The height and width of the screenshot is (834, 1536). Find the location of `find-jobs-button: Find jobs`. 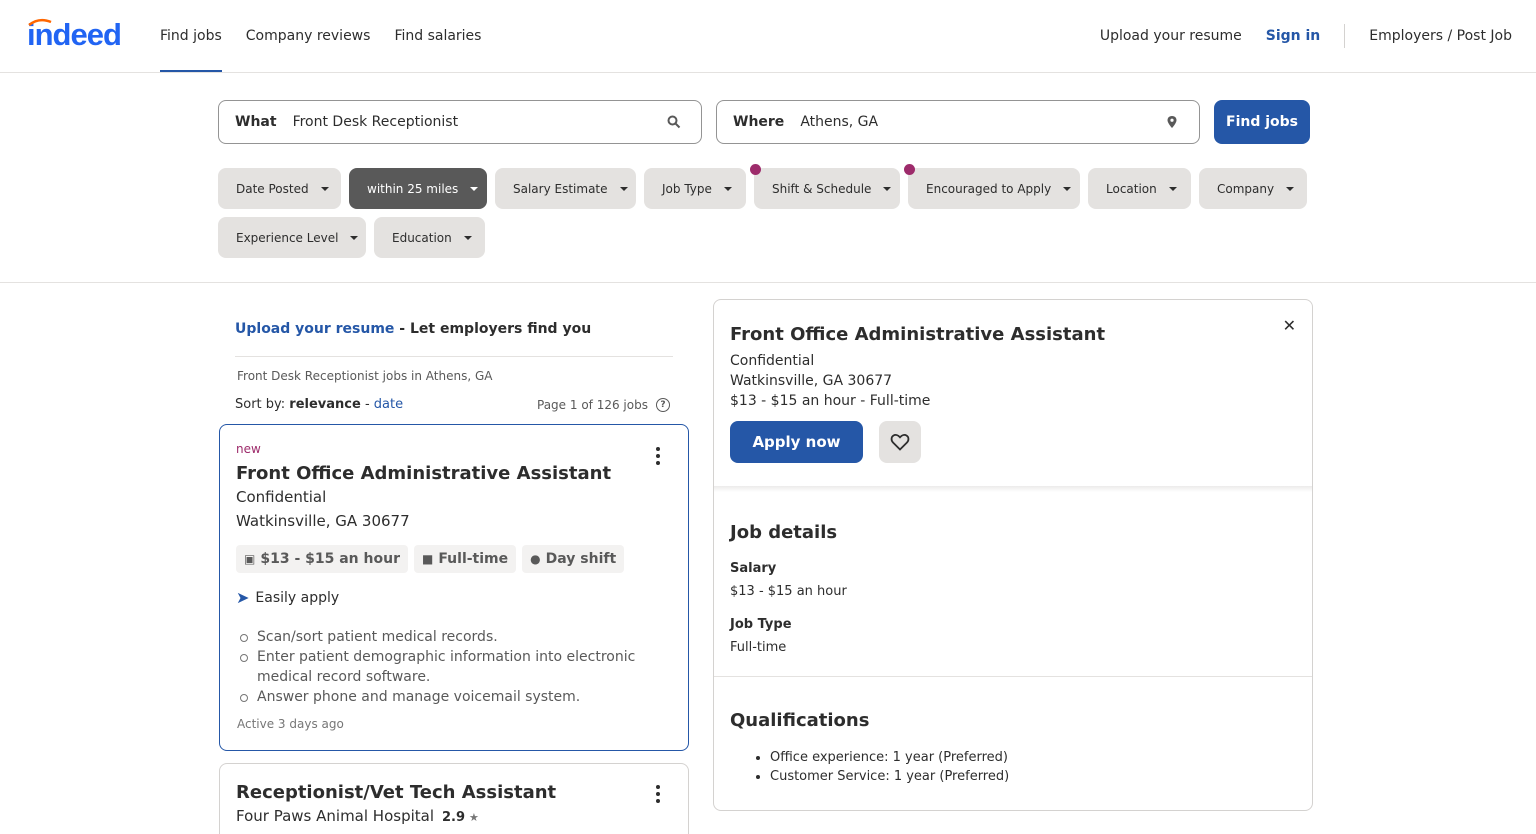

find-jobs-button: Find jobs is located at coordinates (1262, 122).